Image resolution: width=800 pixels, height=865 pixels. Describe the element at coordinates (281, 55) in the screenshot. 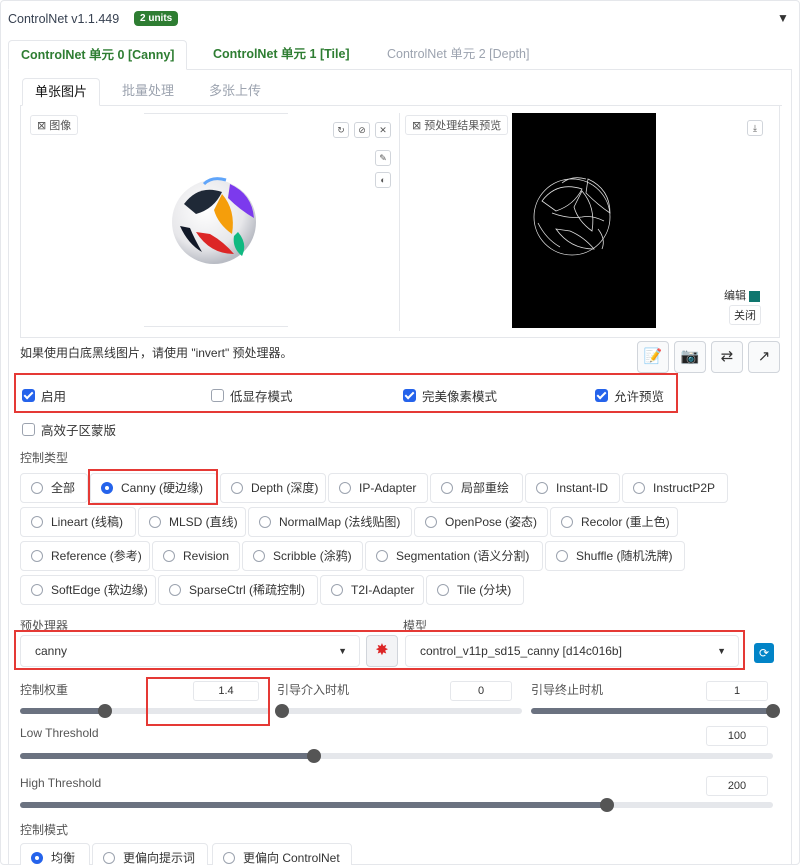

I see `tab-unit-1: ControlNet 单元 1 [Tile]` at that location.